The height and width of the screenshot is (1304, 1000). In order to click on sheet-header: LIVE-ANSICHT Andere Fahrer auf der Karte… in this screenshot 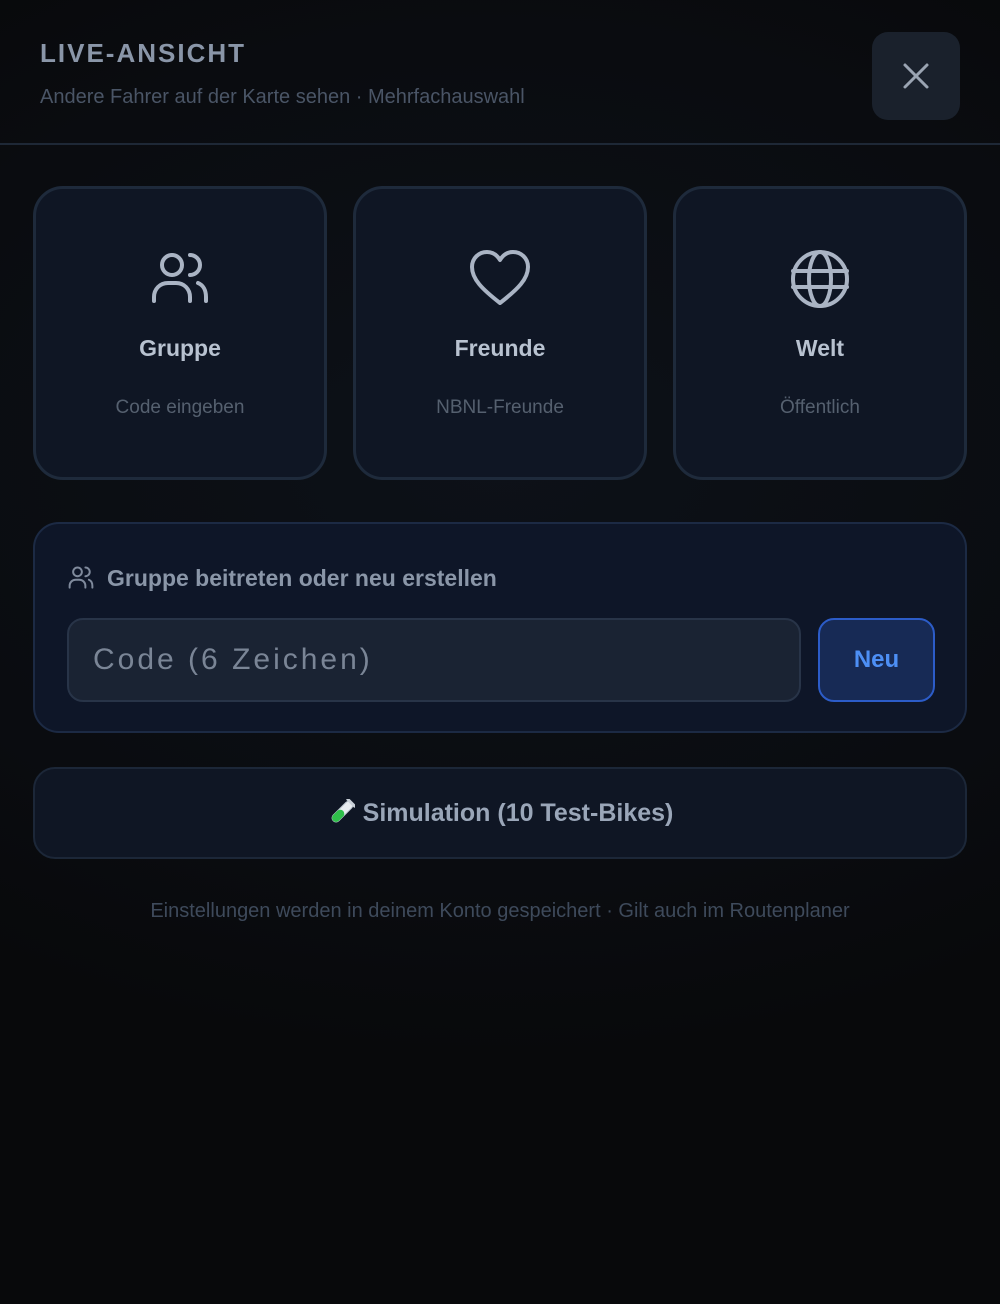, I will do `click(500, 72)`.